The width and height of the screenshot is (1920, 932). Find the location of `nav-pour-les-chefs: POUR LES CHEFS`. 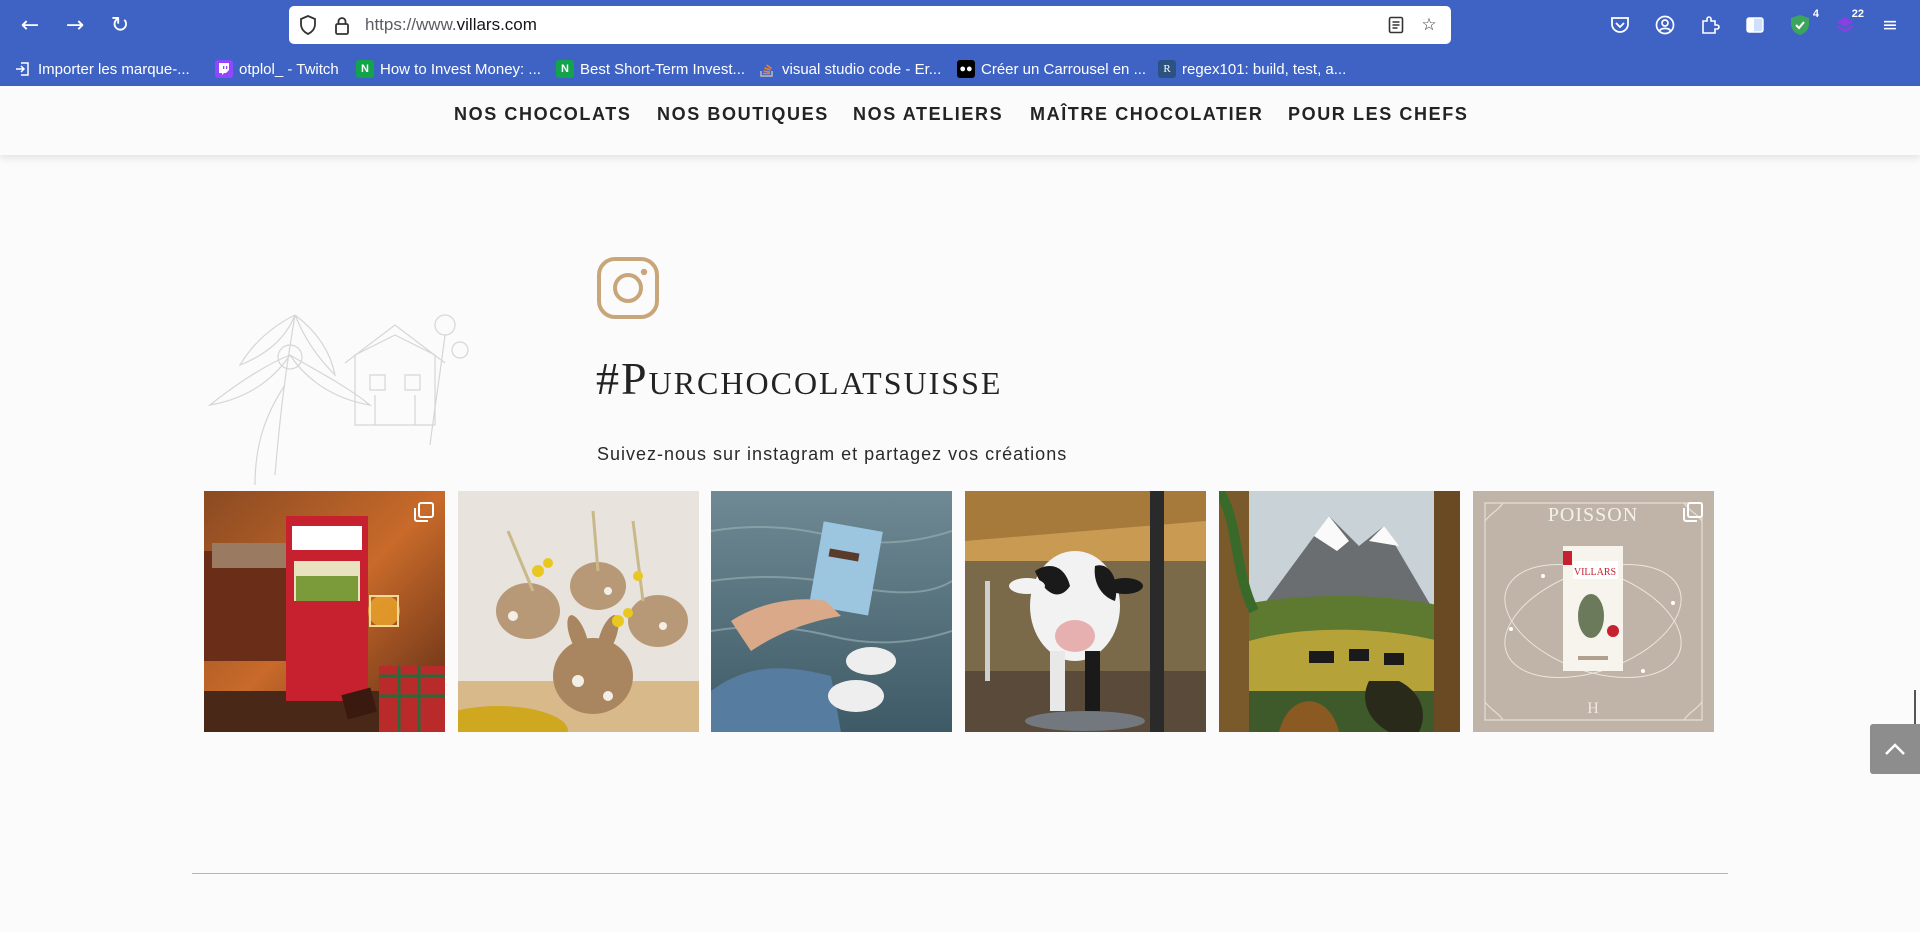

nav-pour-les-chefs: POUR LES CHEFS is located at coordinates (1378, 114).